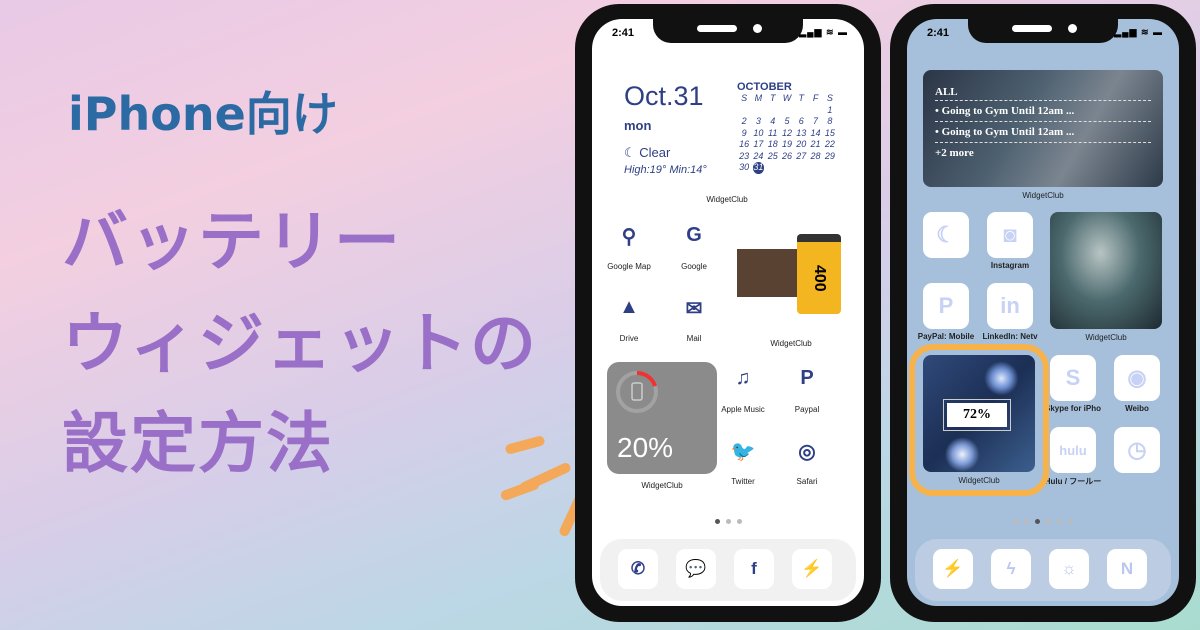 Image resolution: width=1200 pixels, height=630 pixels. I want to click on calendar-day: 26, so click(786, 155).